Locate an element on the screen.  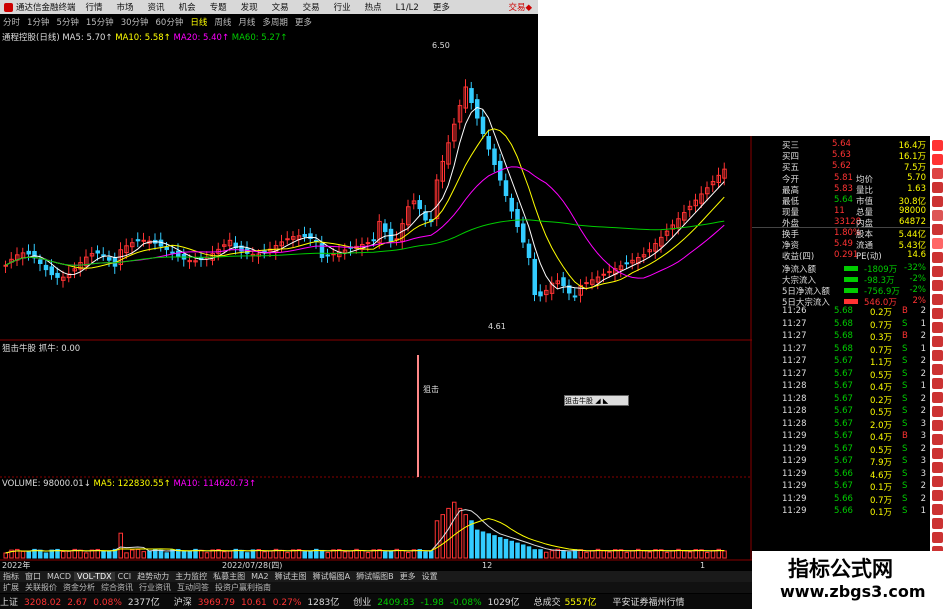
tick-time: 11:28 is located at coordinates (794, 411).